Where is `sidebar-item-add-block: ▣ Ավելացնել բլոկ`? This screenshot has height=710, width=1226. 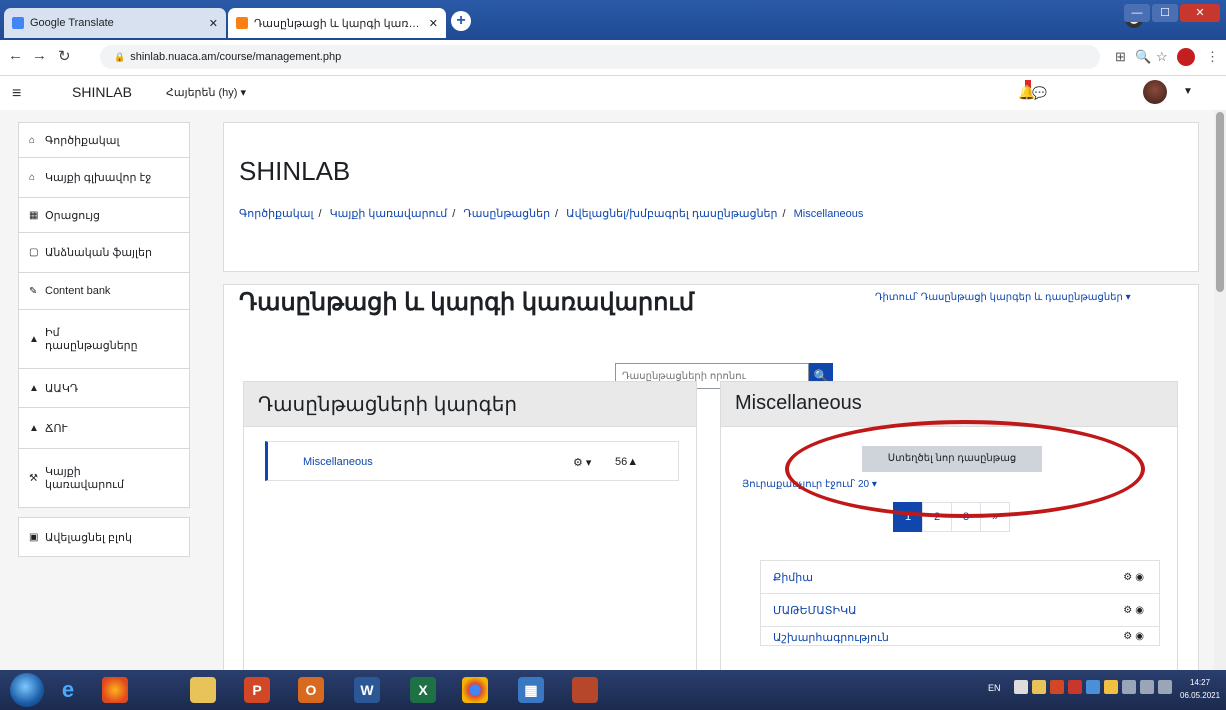
sidebar-item-add-block: ▣ Ավելացնել բլոկ is located at coordinates (104, 537).